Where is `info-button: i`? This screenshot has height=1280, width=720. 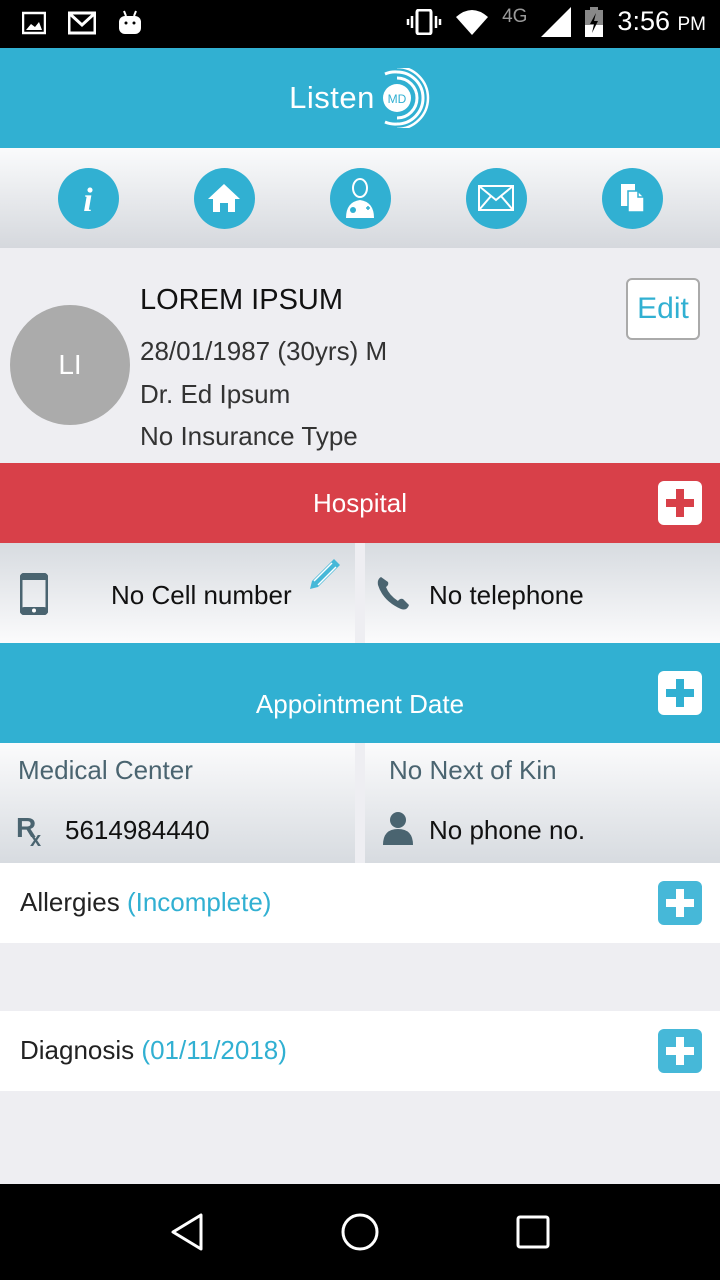 info-button: i is located at coordinates (88, 198).